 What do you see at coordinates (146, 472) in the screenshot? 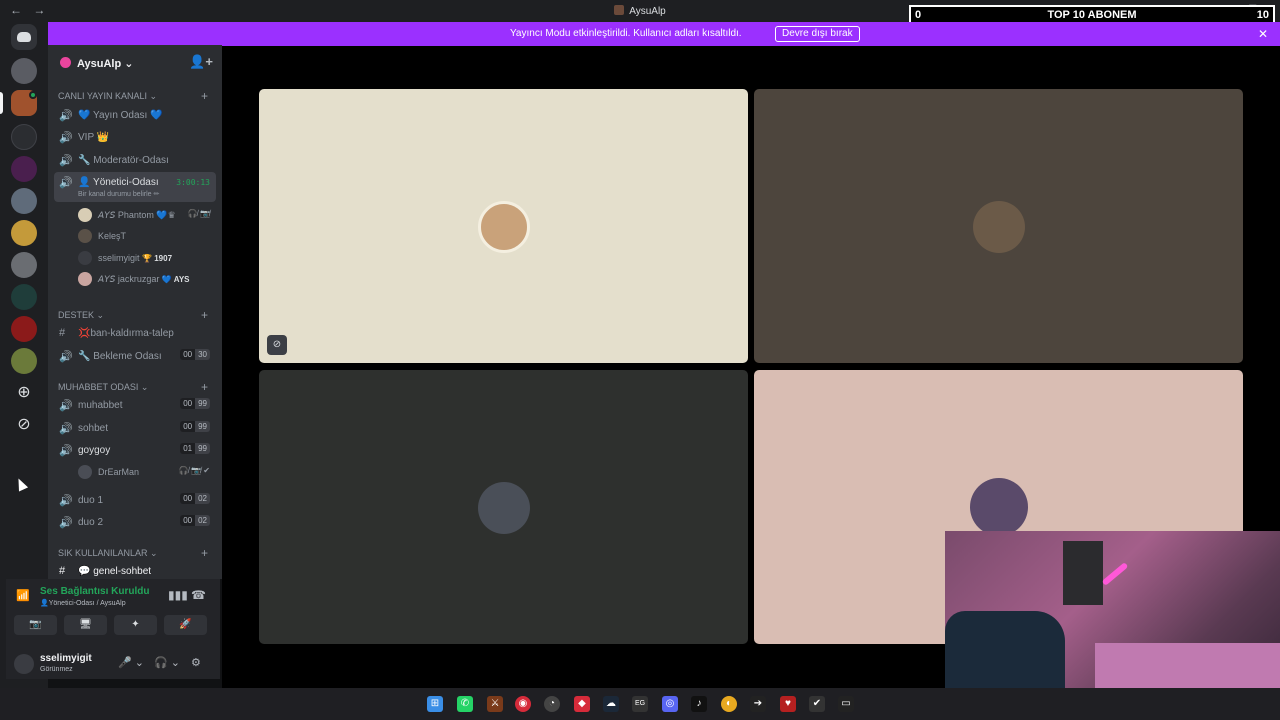
I see `voice-user: DrEarMan 🎧̸ 📷̸ ✔` at bounding box center [146, 472].